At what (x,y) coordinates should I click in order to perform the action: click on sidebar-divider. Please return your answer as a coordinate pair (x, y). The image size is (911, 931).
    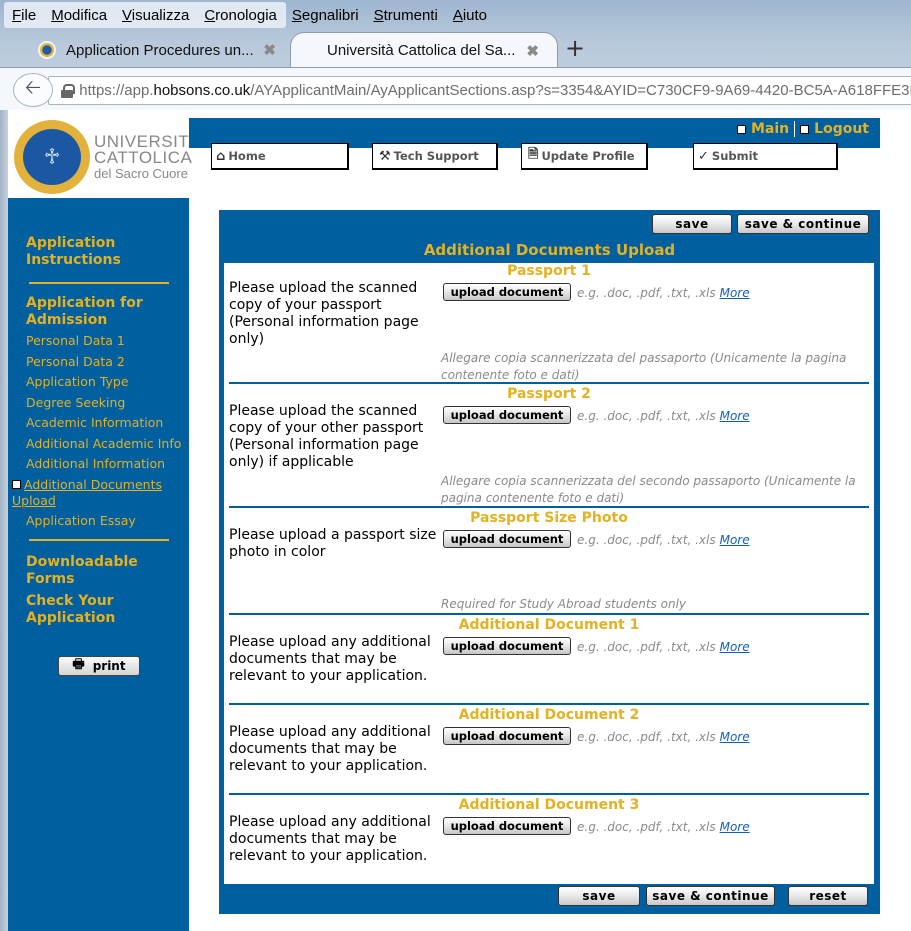
    Looking at the image, I should click on (99, 283).